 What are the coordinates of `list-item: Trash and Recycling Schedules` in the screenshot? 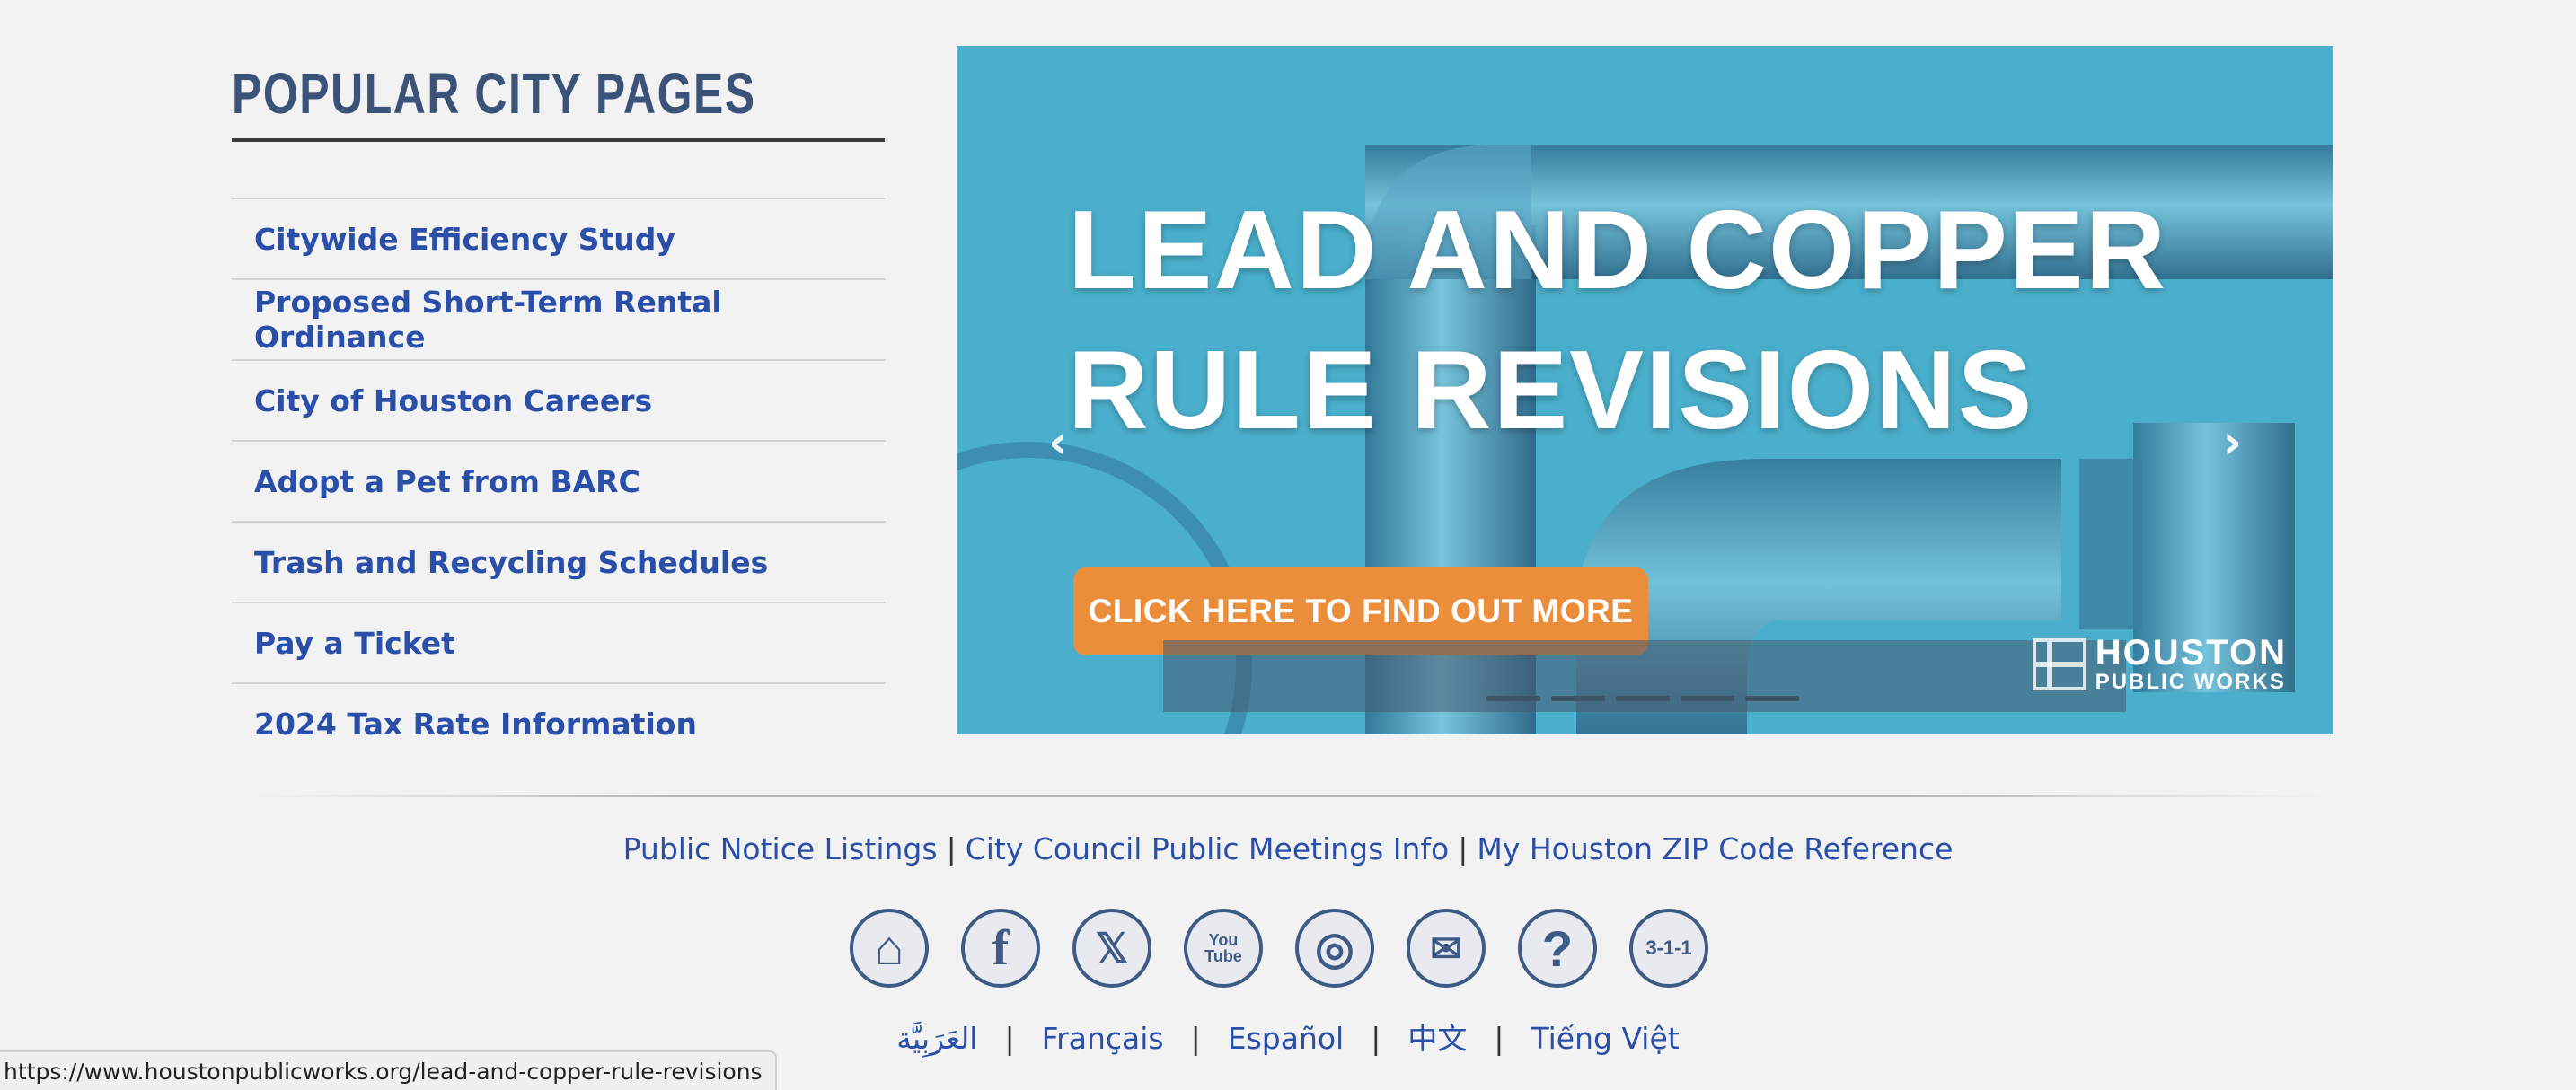 It's located at (559, 563).